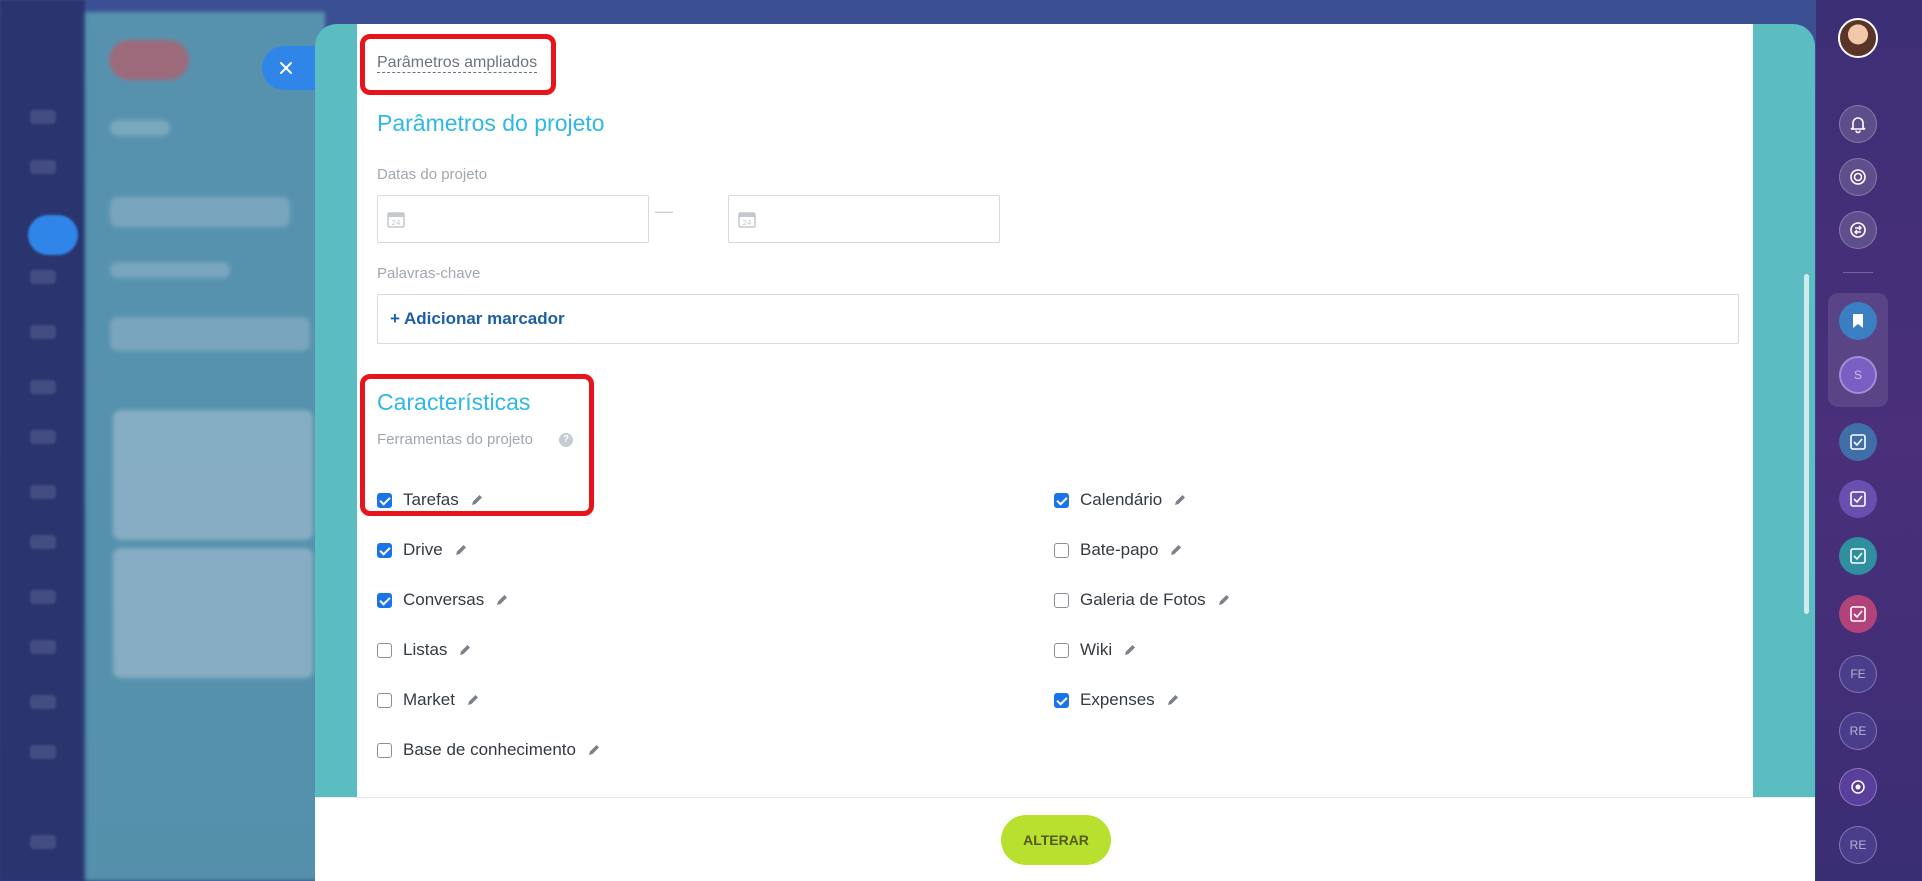 The width and height of the screenshot is (1922, 881). I want to click on feature-drive-checkbox, so click(384, 550).